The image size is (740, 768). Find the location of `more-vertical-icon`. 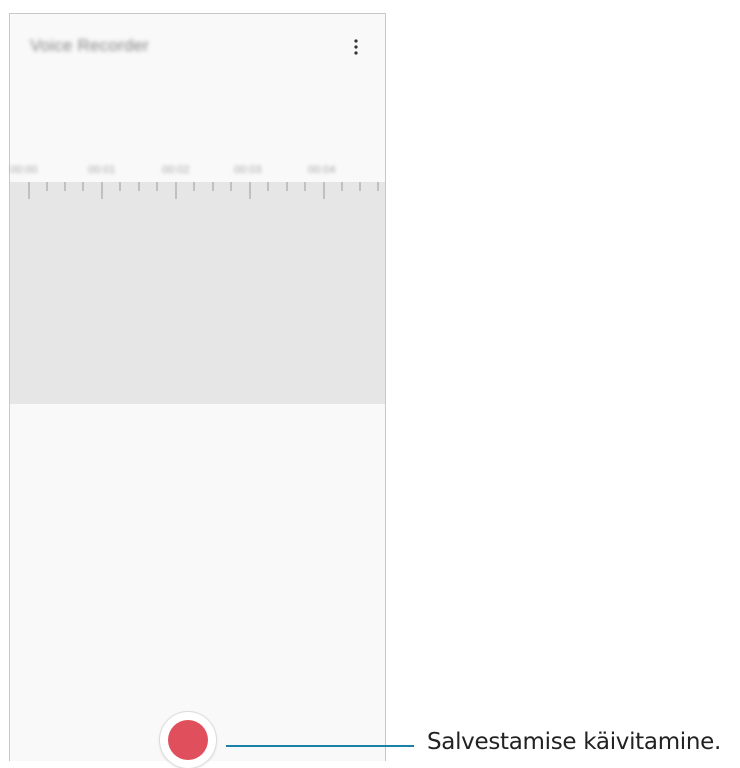

more-vertical-icon is located at coordinates (356, 47).